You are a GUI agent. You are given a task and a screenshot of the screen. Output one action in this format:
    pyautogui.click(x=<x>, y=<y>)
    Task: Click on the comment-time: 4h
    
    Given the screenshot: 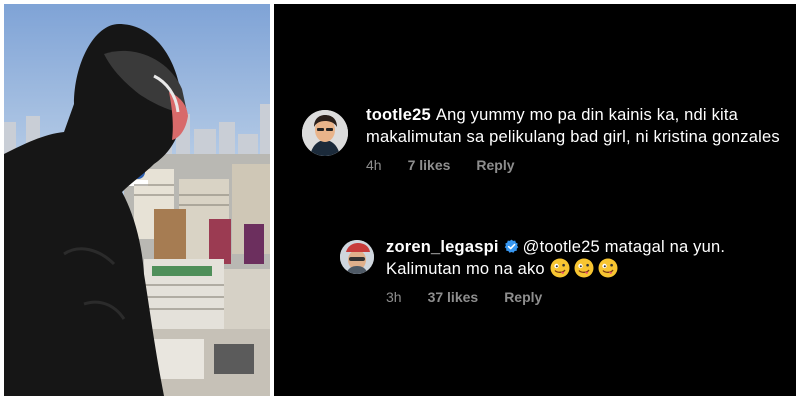 What is the action you would take?
    pyautogui.click(x=374, y=165)
    